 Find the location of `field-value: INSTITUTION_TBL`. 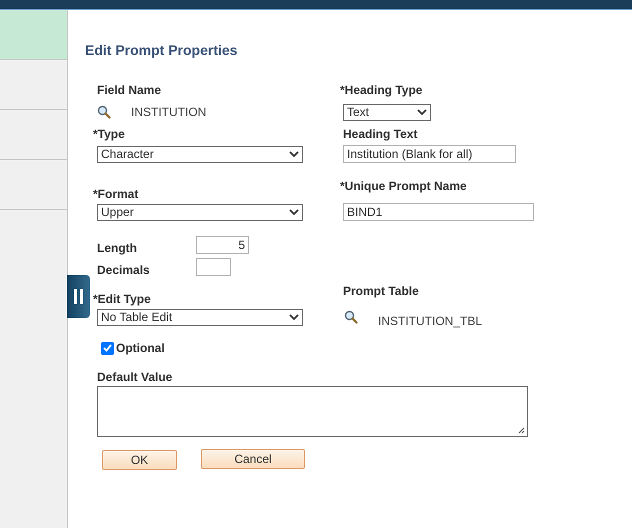

field-value: INSTITUTION_TBL is located at coordinates (430, 321).